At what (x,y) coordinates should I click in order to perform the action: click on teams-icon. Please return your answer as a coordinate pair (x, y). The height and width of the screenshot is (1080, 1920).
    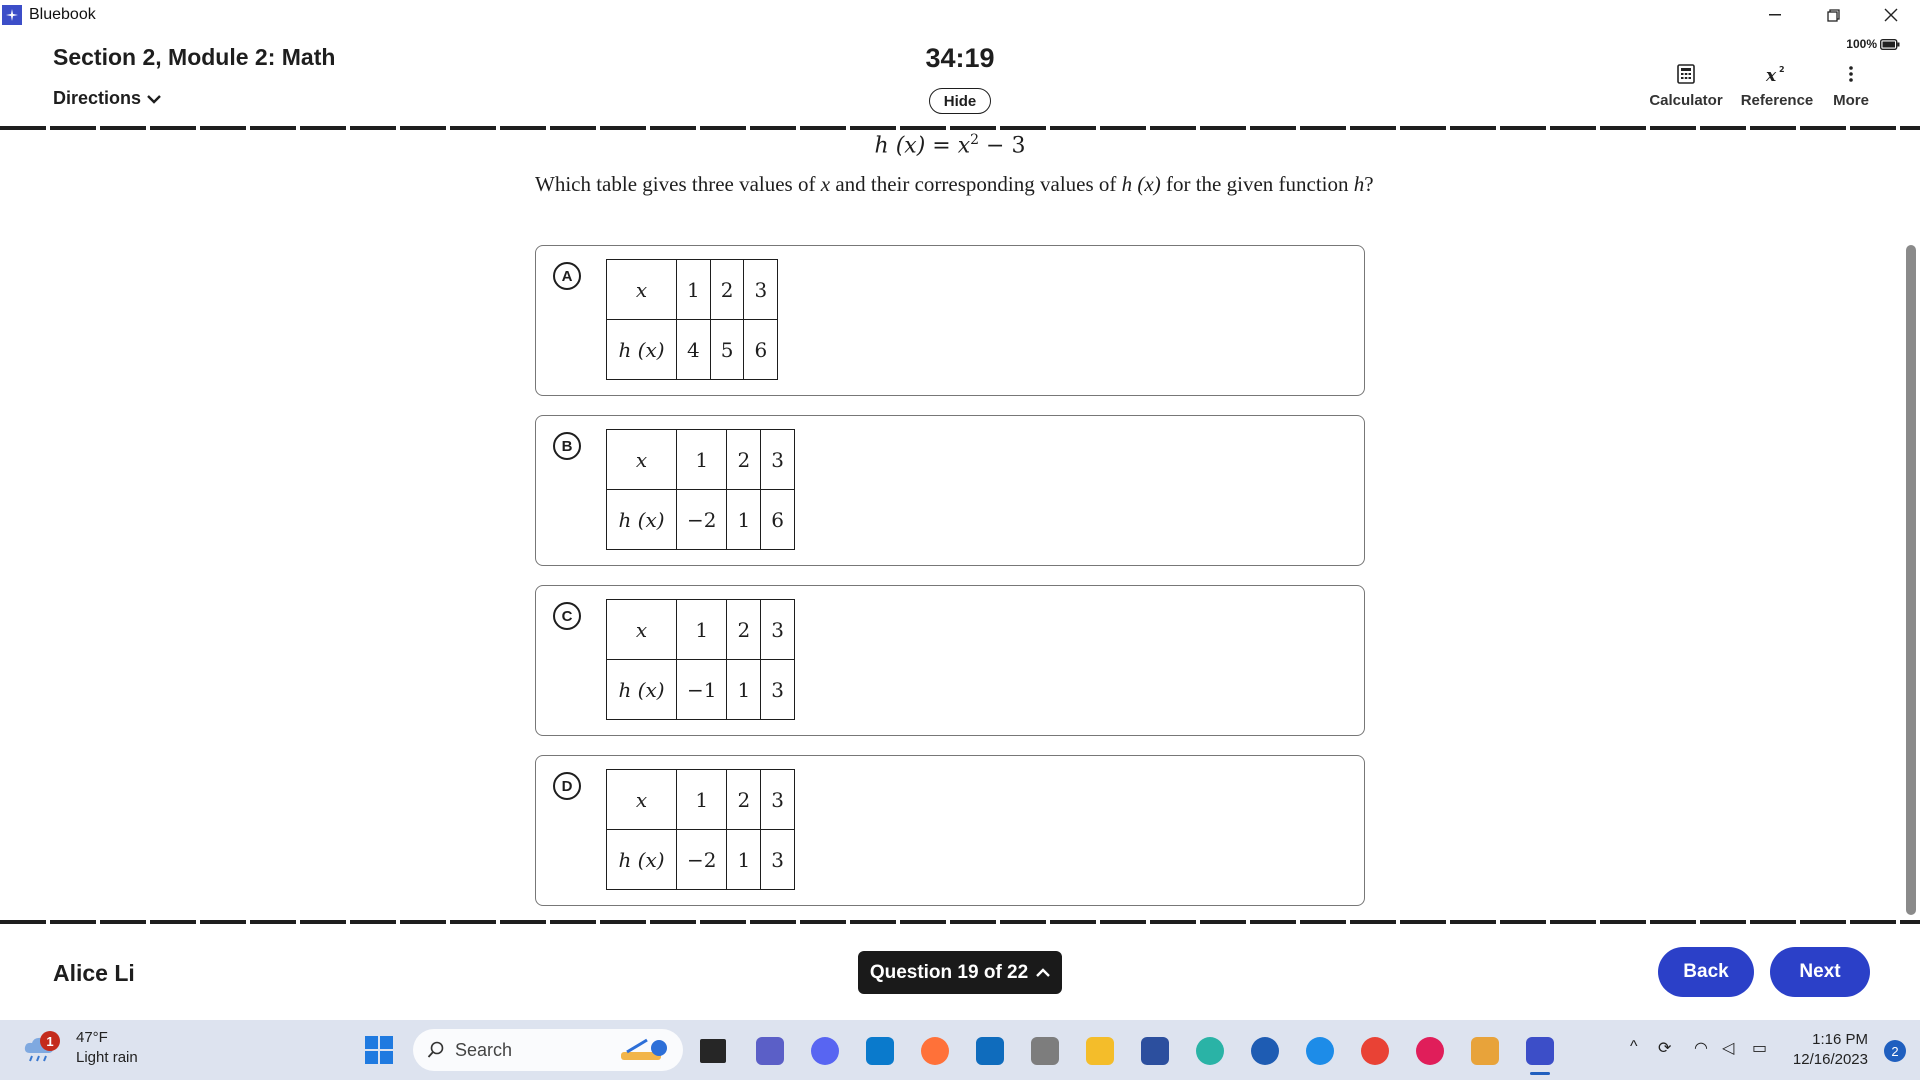
    Looking at the image, I should click on (770, 1051).